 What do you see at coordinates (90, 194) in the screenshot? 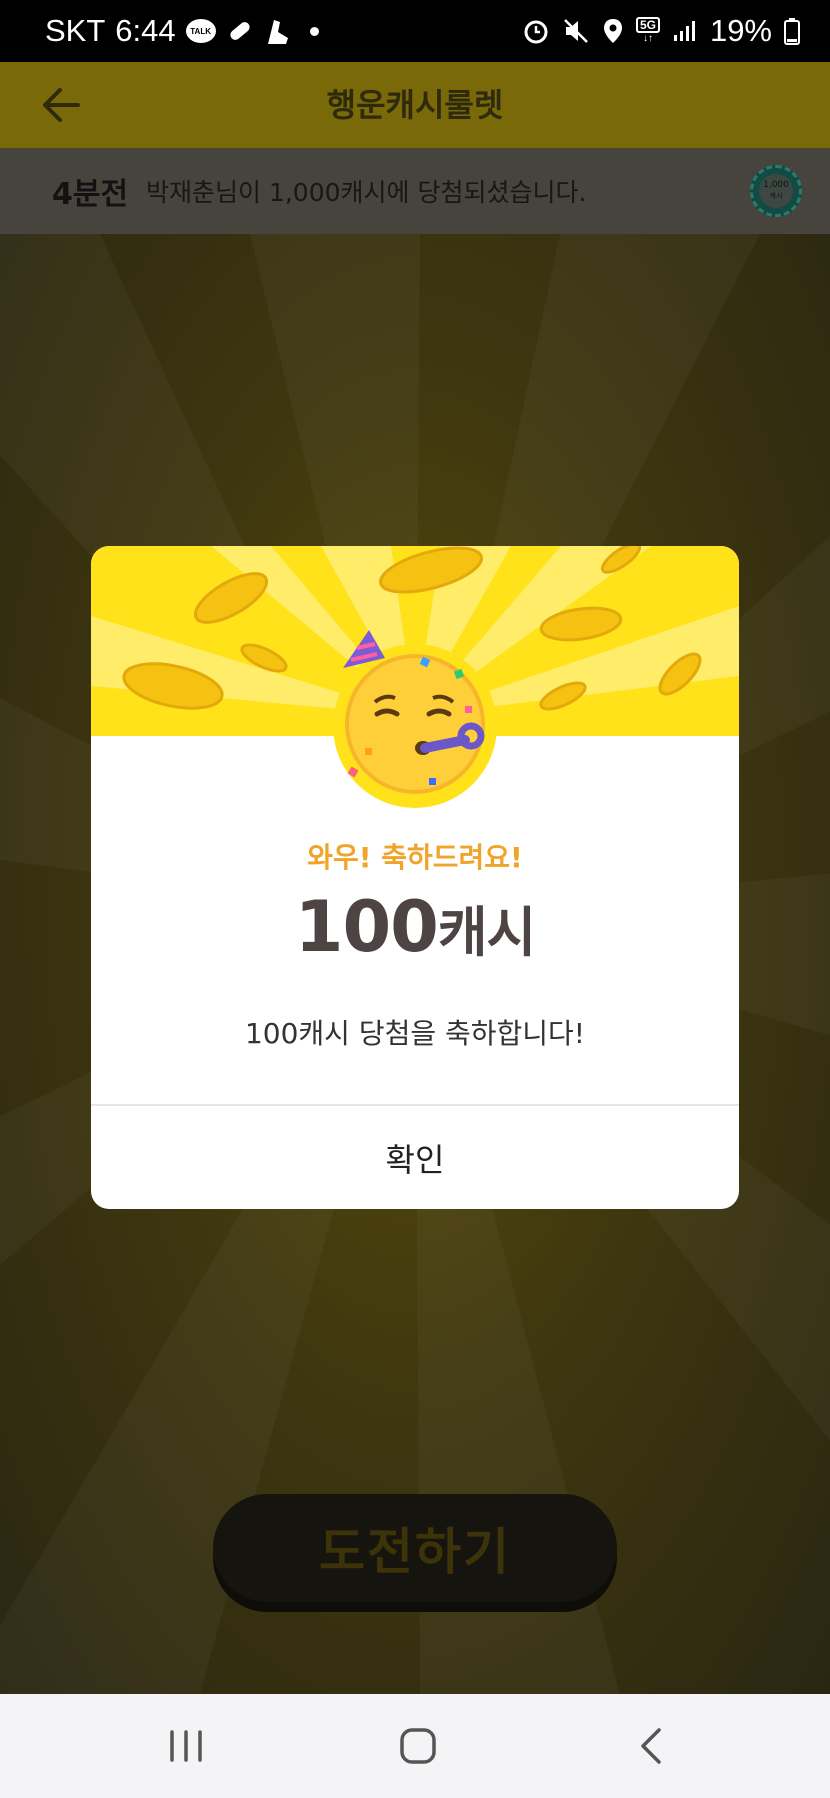
I see `ticker-time: 4분전` at bounding box center [90, 194].